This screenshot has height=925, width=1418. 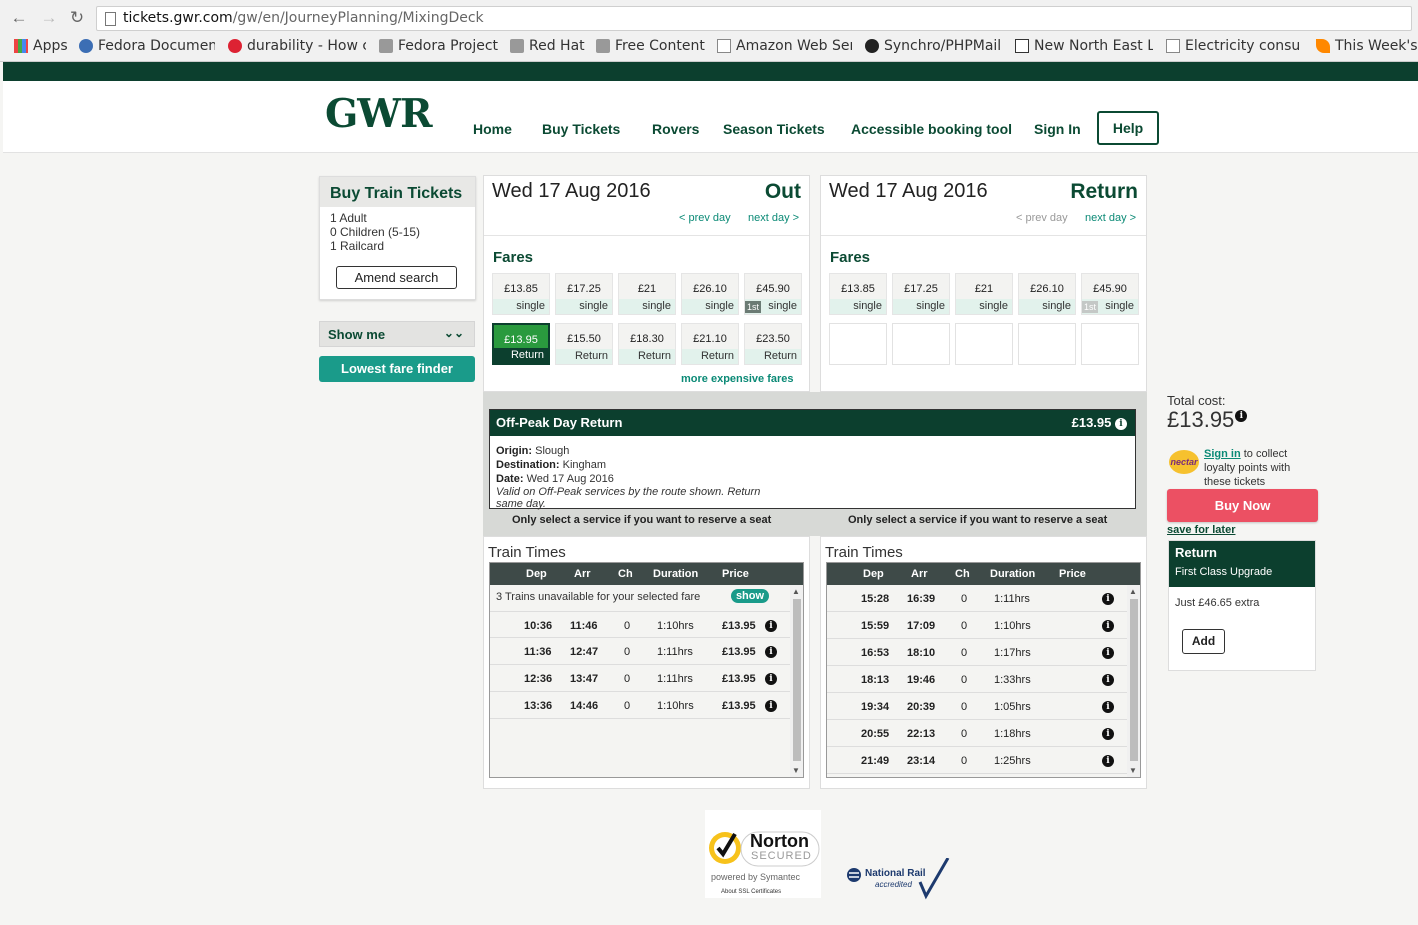 I want to click on bookmark-this-week: This Week's, so click(x=1367, y=46).